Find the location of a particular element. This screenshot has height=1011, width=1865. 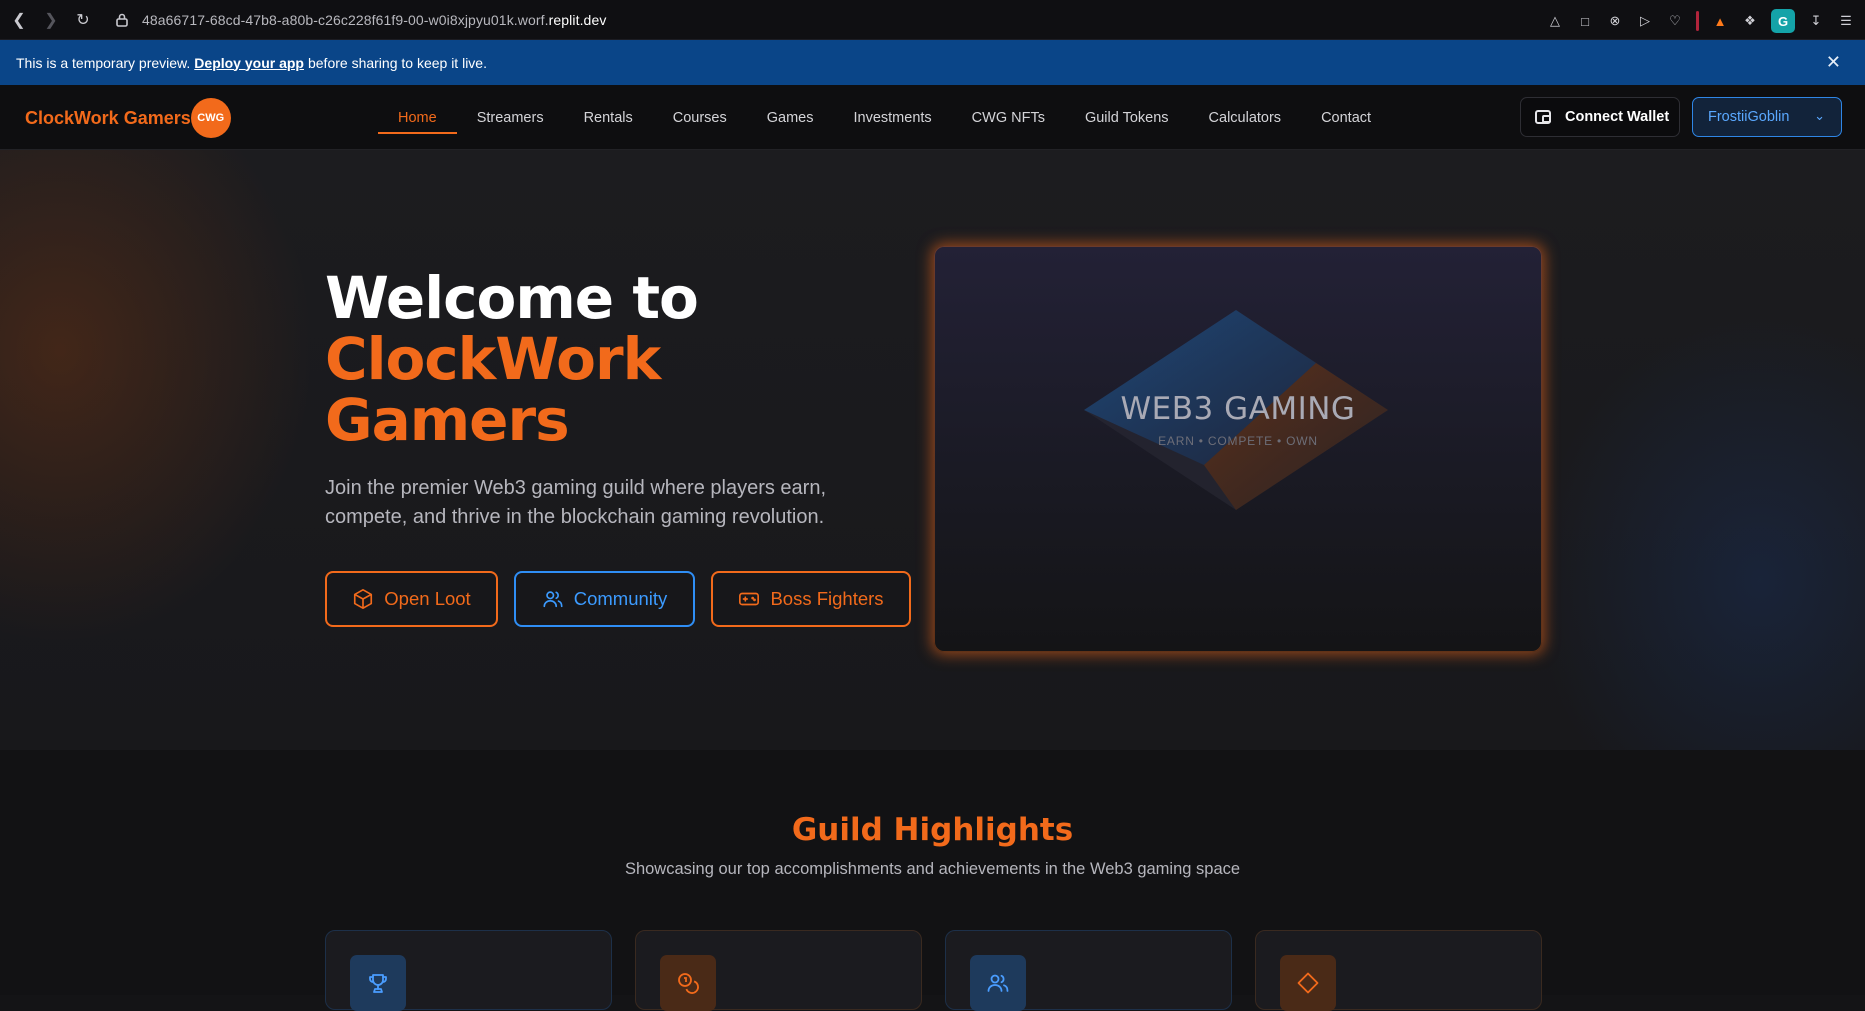

connect-wallet-button: Connect Wallet is located at coordinates (1600, 117).